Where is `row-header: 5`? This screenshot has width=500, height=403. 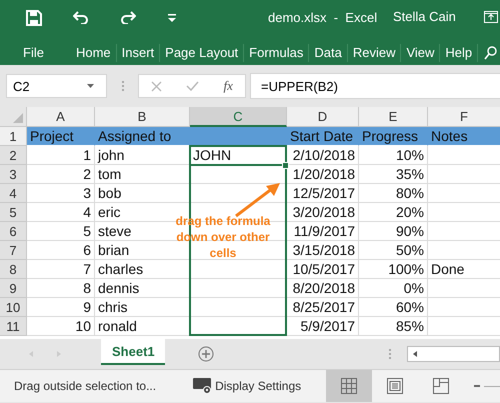 row-header: 5 is located at coordinates (13, 212).